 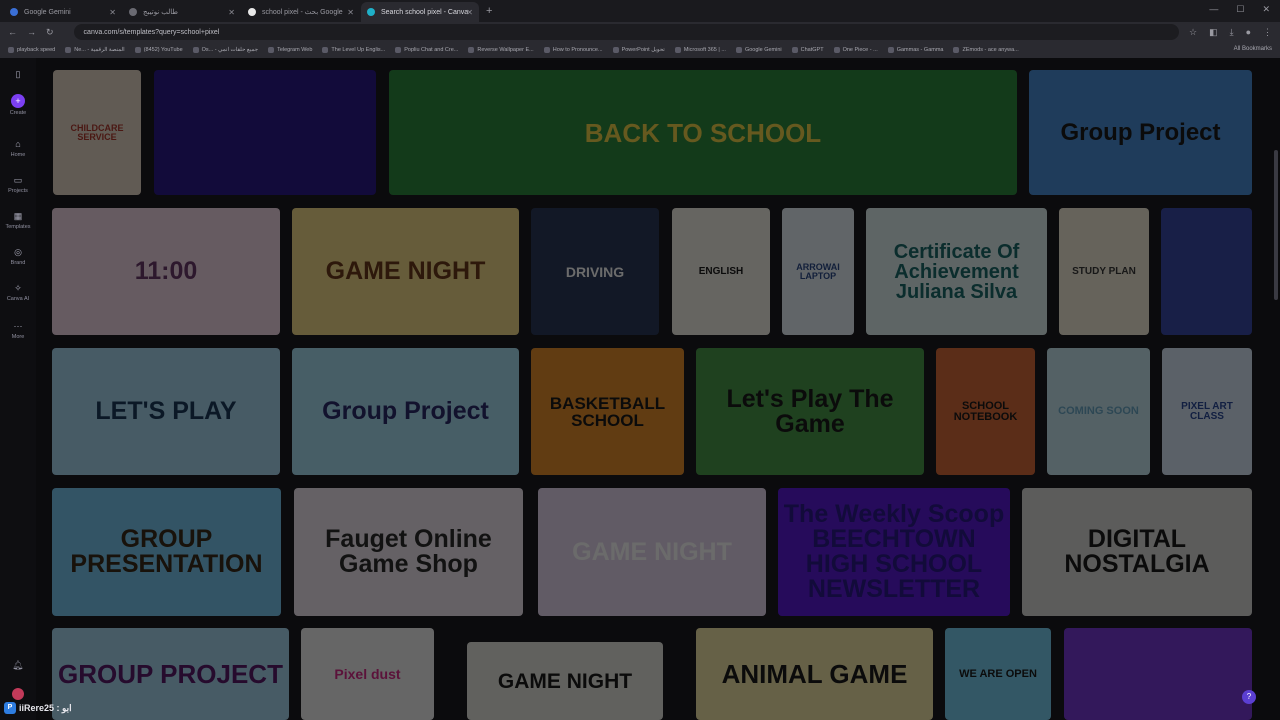 I want to click on template-card-title: GROUP PRESENTATION, so click(x=166, y=551).